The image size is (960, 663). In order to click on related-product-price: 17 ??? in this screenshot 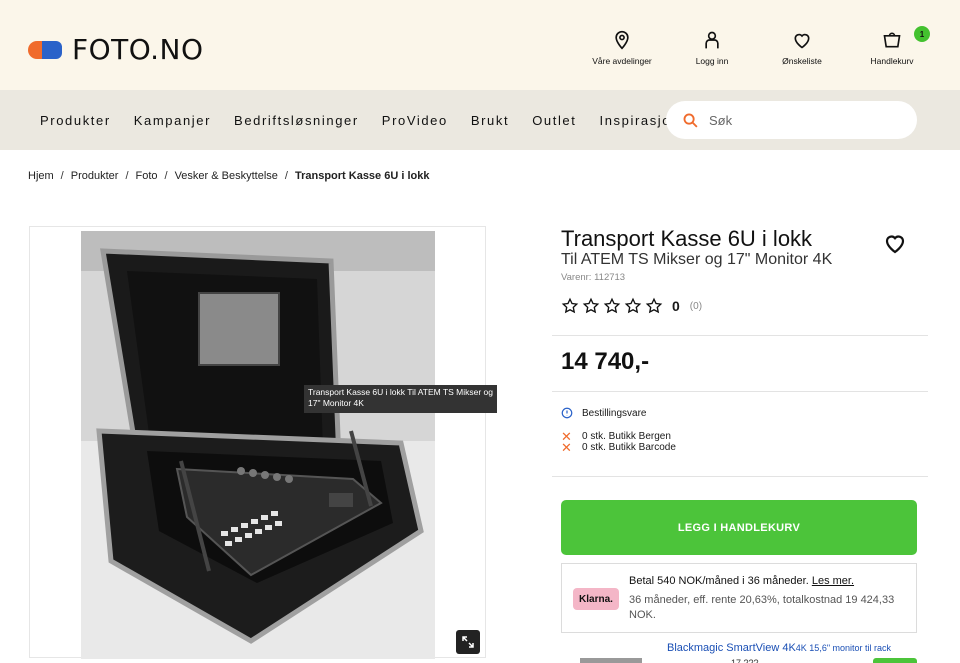, I will do `click(745, 660)`.